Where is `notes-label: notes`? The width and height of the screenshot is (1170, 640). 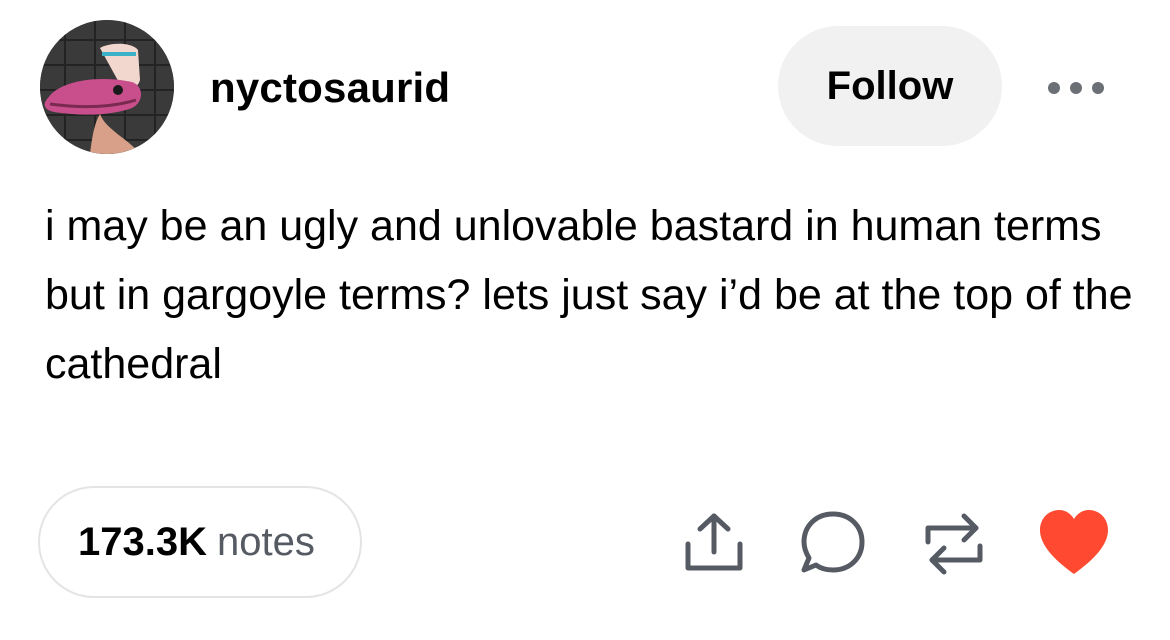 notes-label: notes is located at coordinates (265, 541).